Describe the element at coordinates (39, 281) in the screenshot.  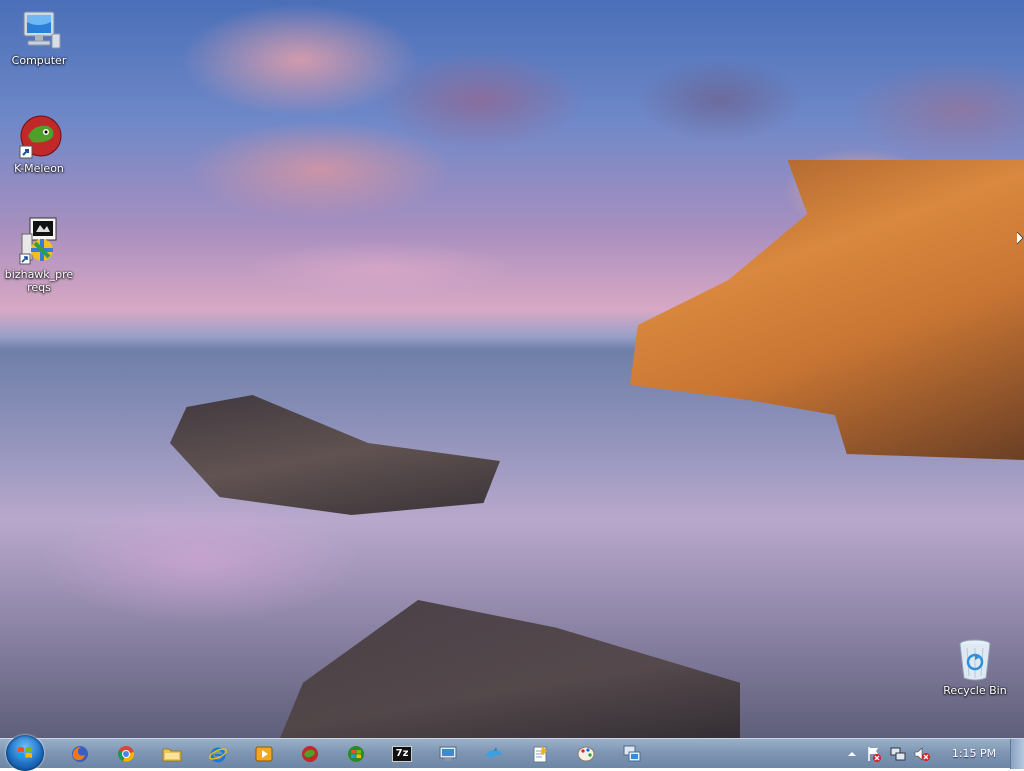
I see `desktop-icon-label: bizhawk_prereqs` at that location.